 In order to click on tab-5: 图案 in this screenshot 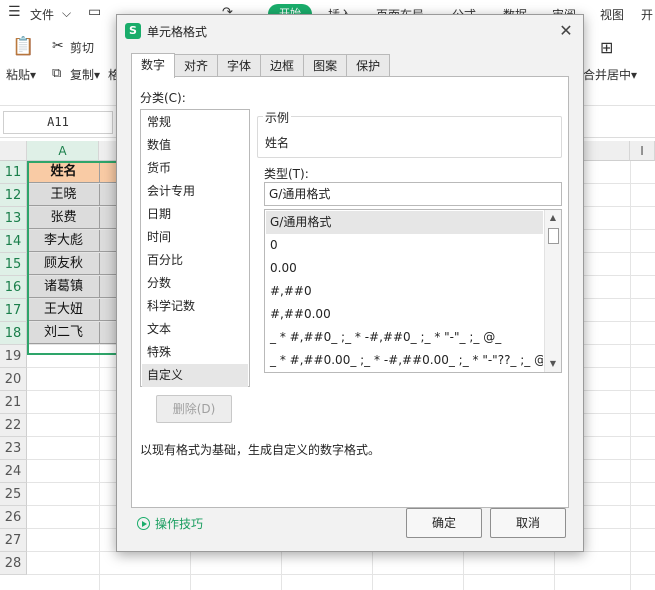, I will do `click(325, 66)`.